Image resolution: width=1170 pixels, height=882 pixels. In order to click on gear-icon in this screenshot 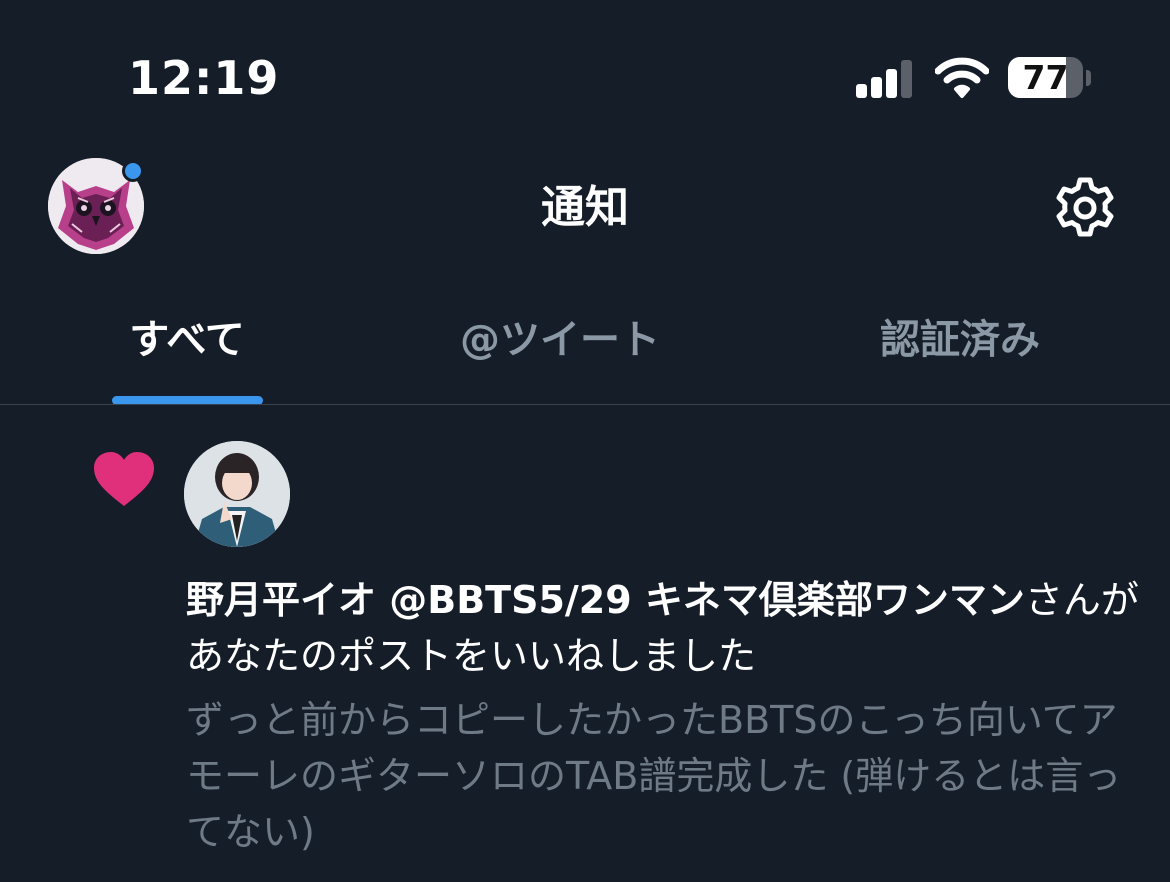, I will do `click(1085, 208)`.